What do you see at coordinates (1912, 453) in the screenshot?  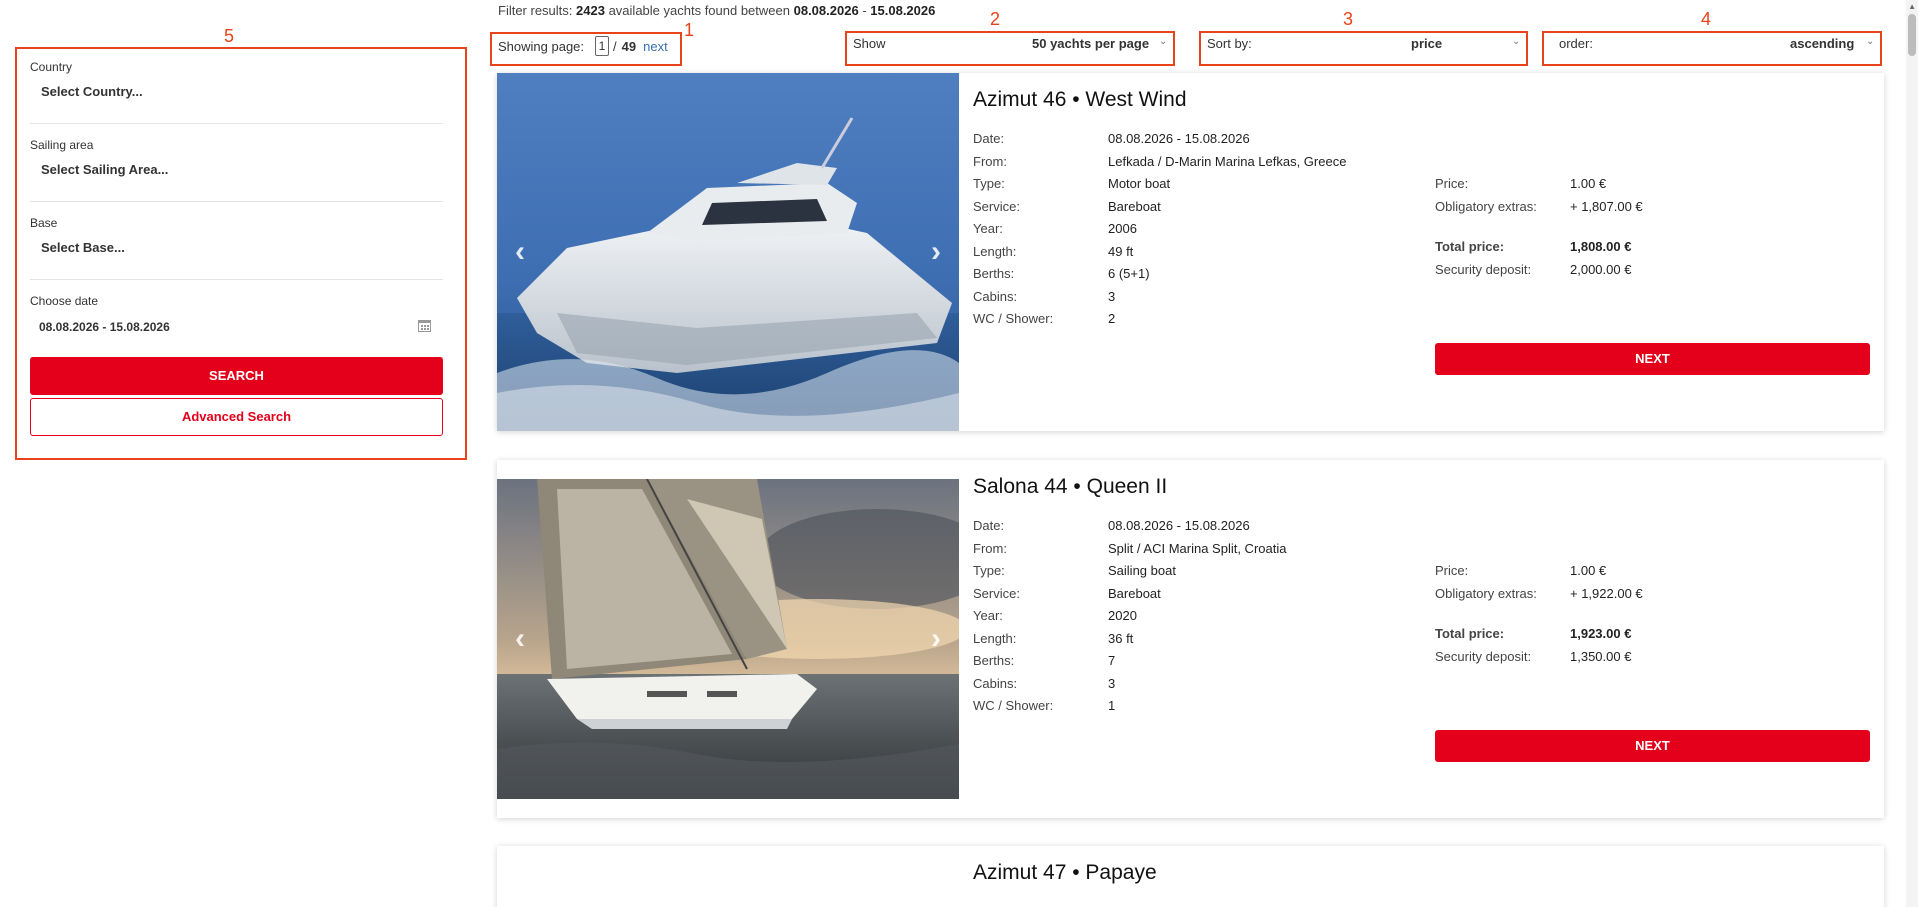 I see `page-scrollbar: ▲` at bounding box center [1912, 453].